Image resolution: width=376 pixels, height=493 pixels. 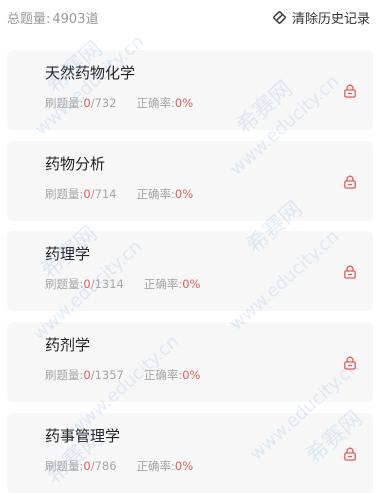 What do you see at coordinates (103, 194) in the screenshot?
I see `total-count: /714` at bounding box center [103, 194].